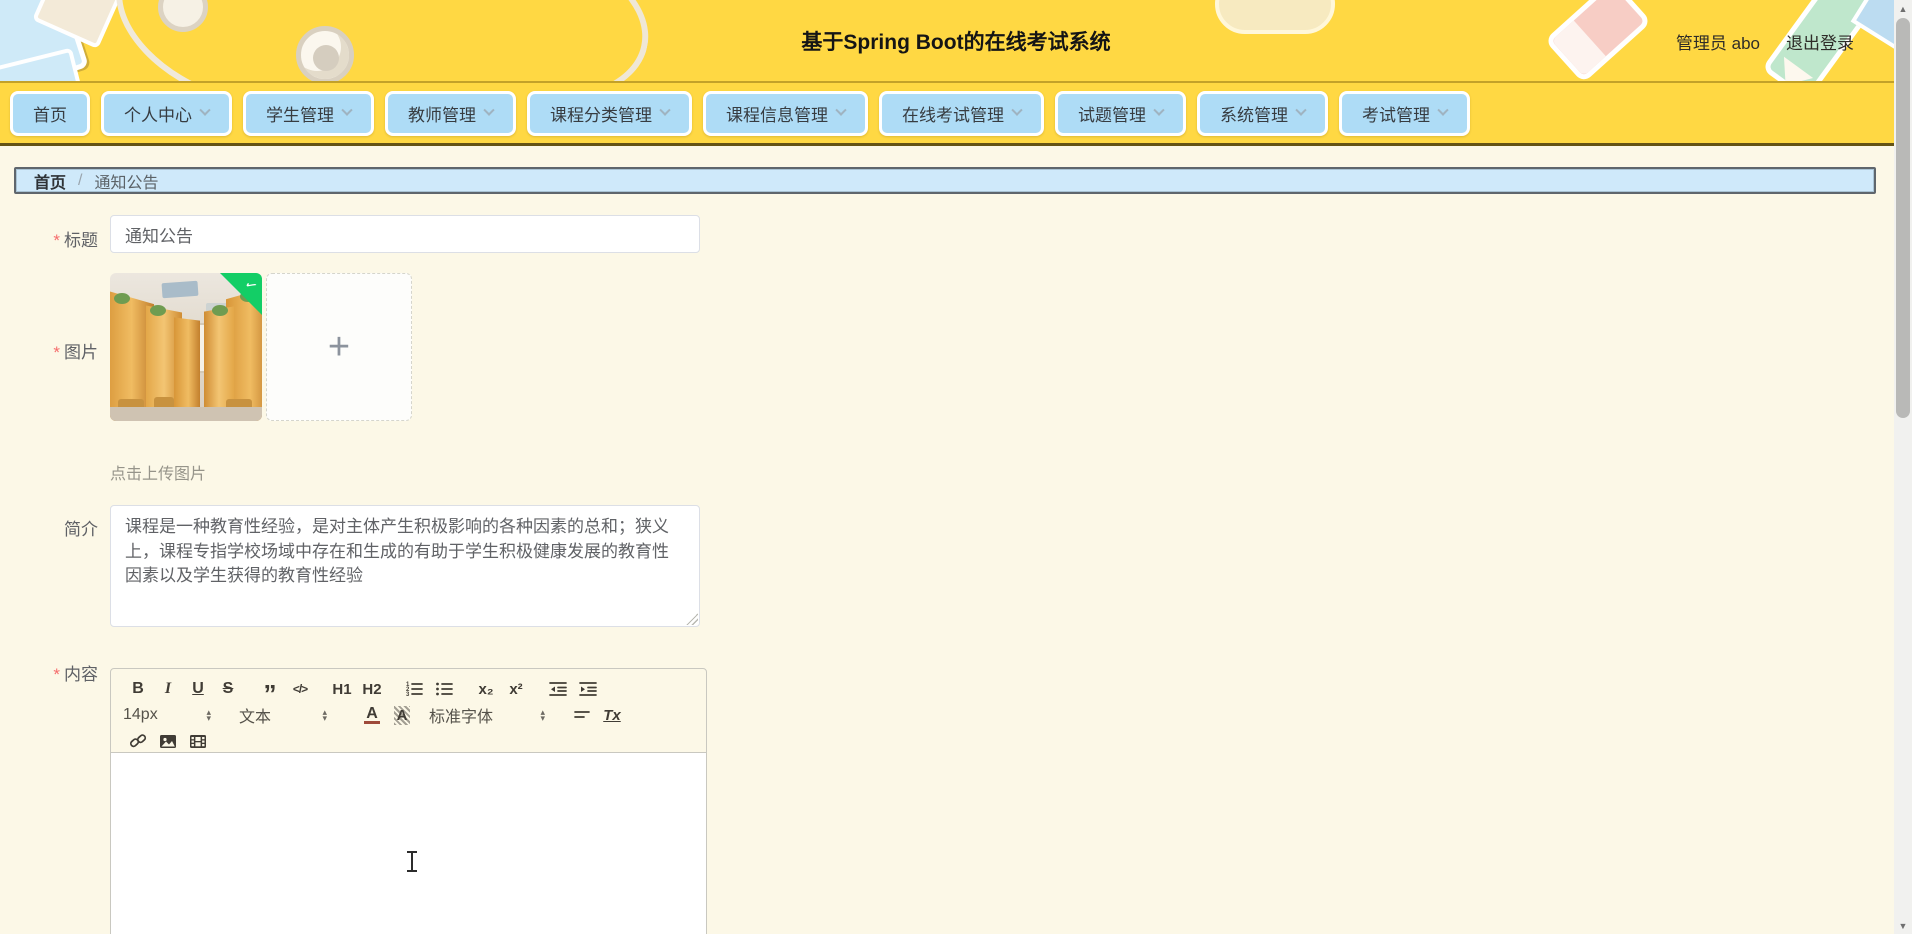 The height and width of the screenshot is (934, 1912). Describe the element at coordinates (168, 689) in the screenshot. I see `italic-icon: I` at that location.